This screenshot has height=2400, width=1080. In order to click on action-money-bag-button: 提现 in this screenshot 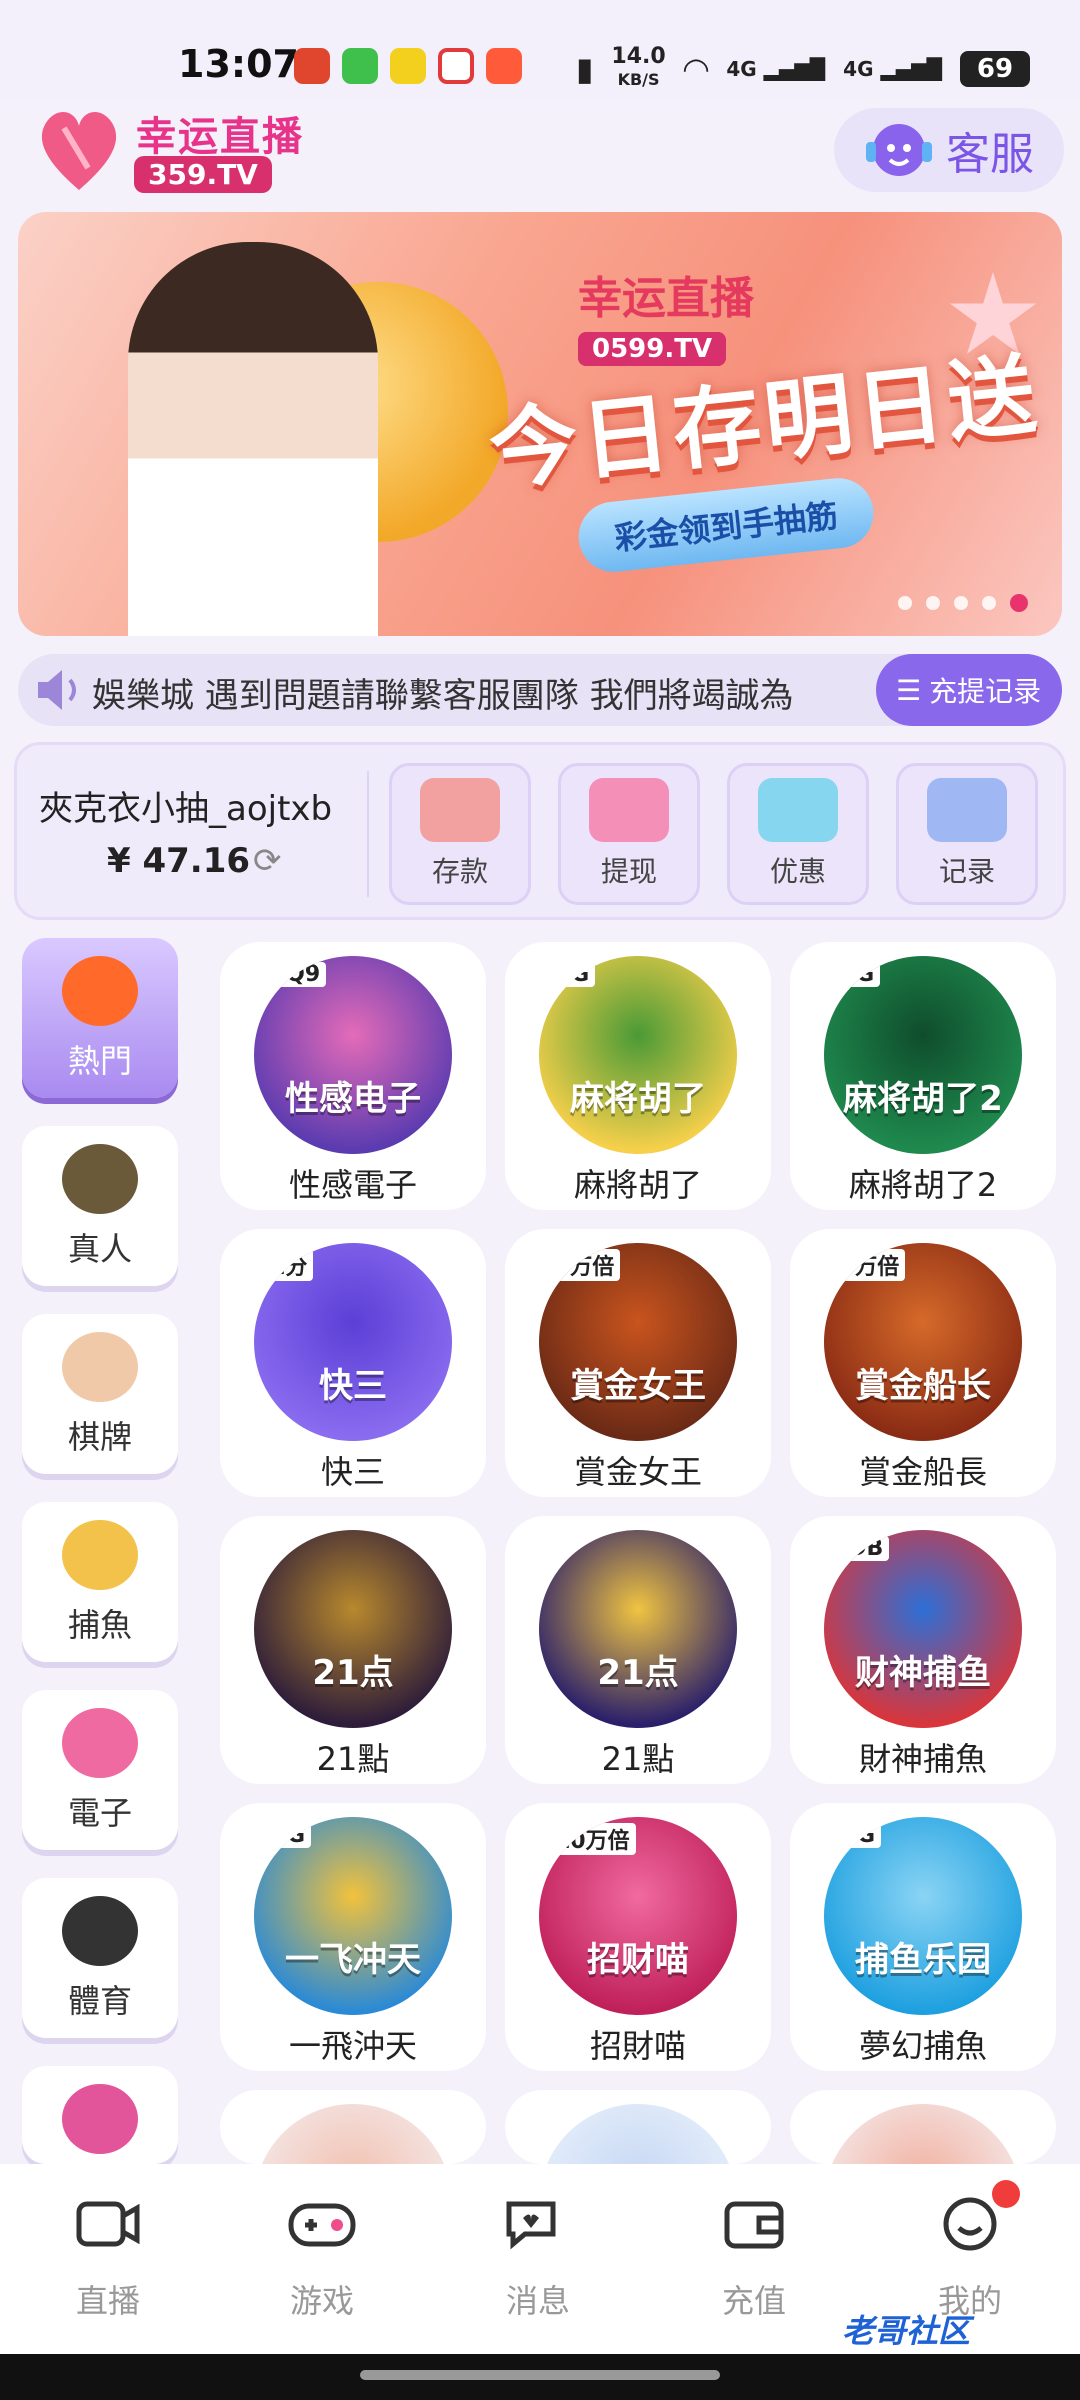, I will do `click(629, 834)`.